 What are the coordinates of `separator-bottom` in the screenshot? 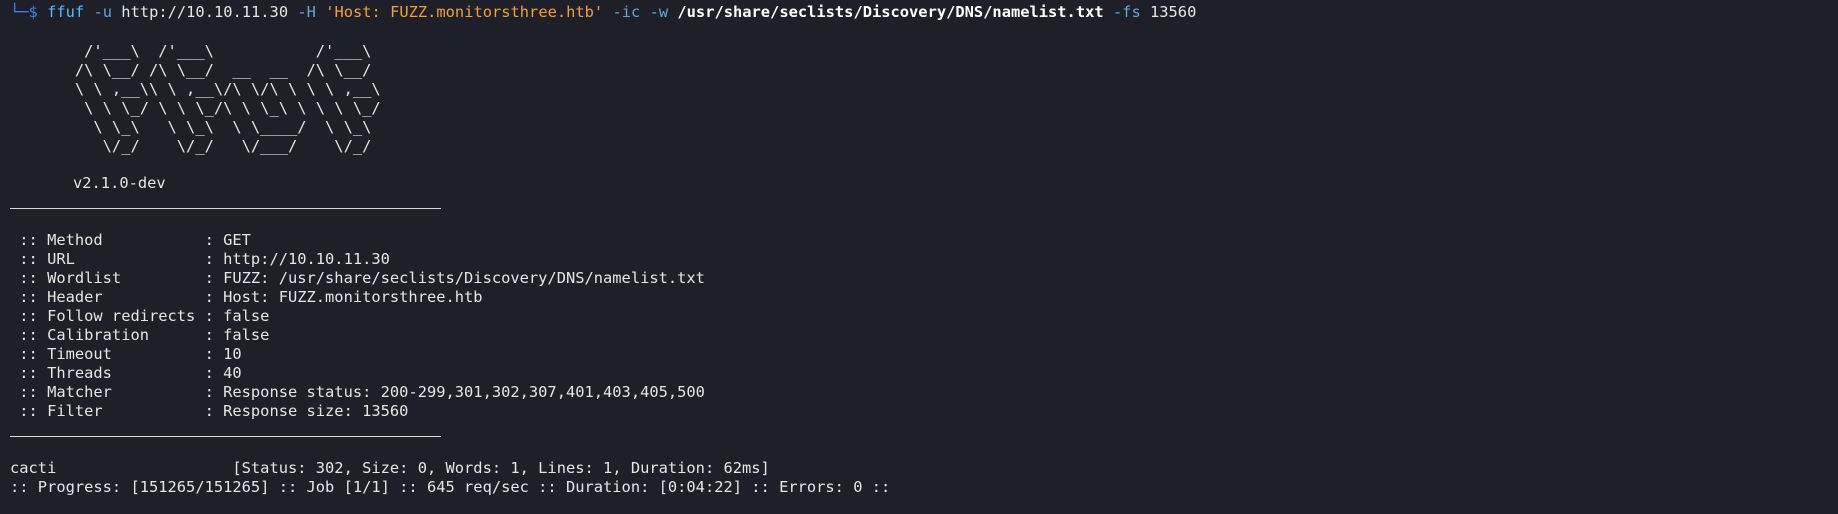 It's located at (225, 436).